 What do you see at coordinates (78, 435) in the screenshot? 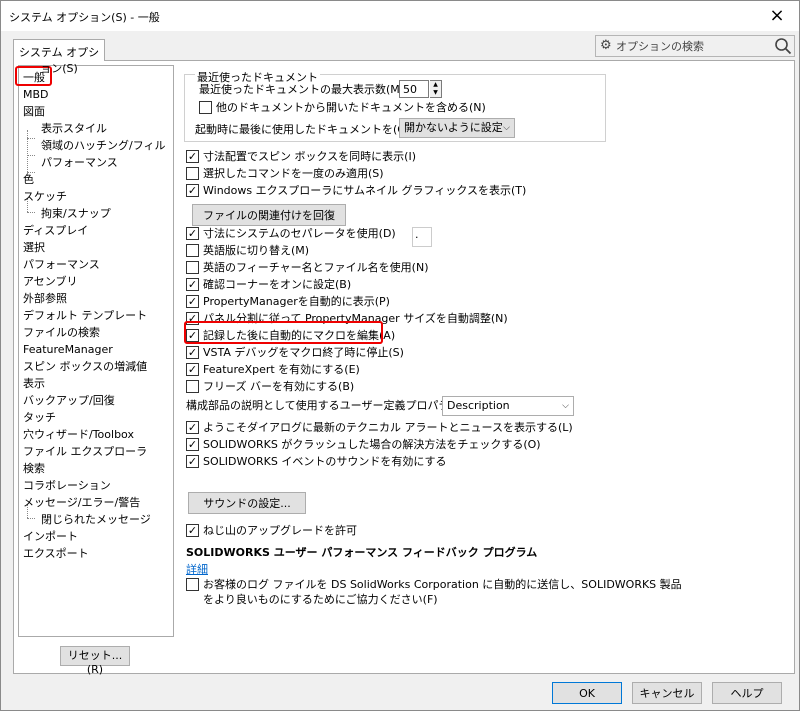
I see `tree-item: 穴ウィザード/Toolbox` at bounding box center [78, 435].